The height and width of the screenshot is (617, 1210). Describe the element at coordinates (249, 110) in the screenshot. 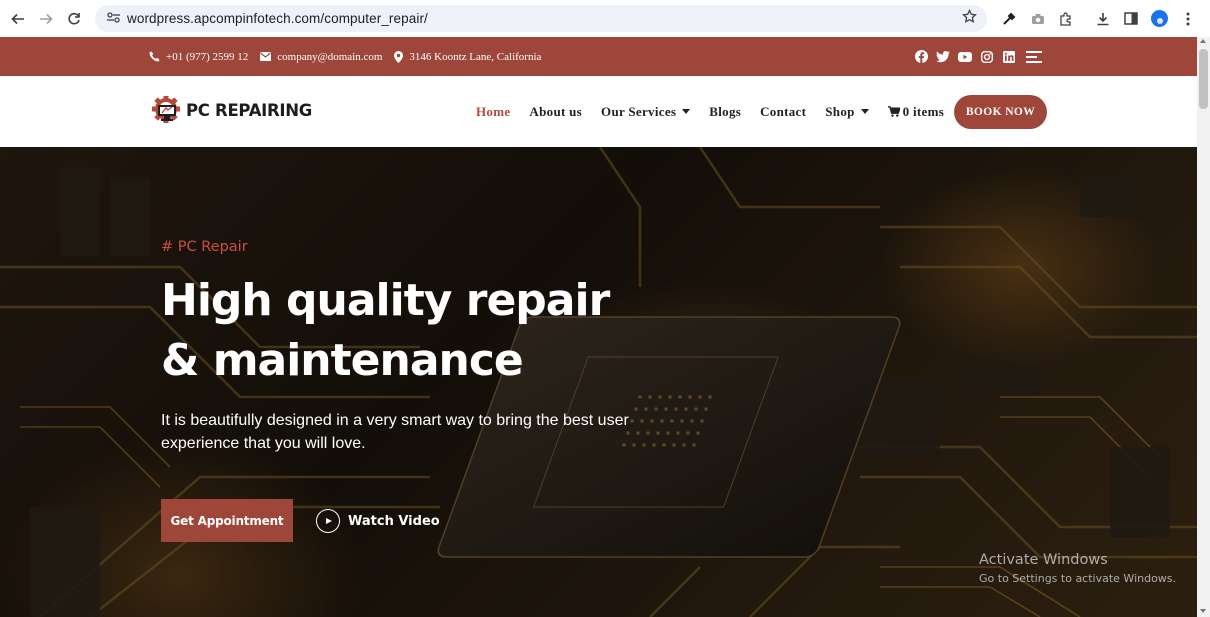

I see `logo-text: PC REPAIRING` at that location.